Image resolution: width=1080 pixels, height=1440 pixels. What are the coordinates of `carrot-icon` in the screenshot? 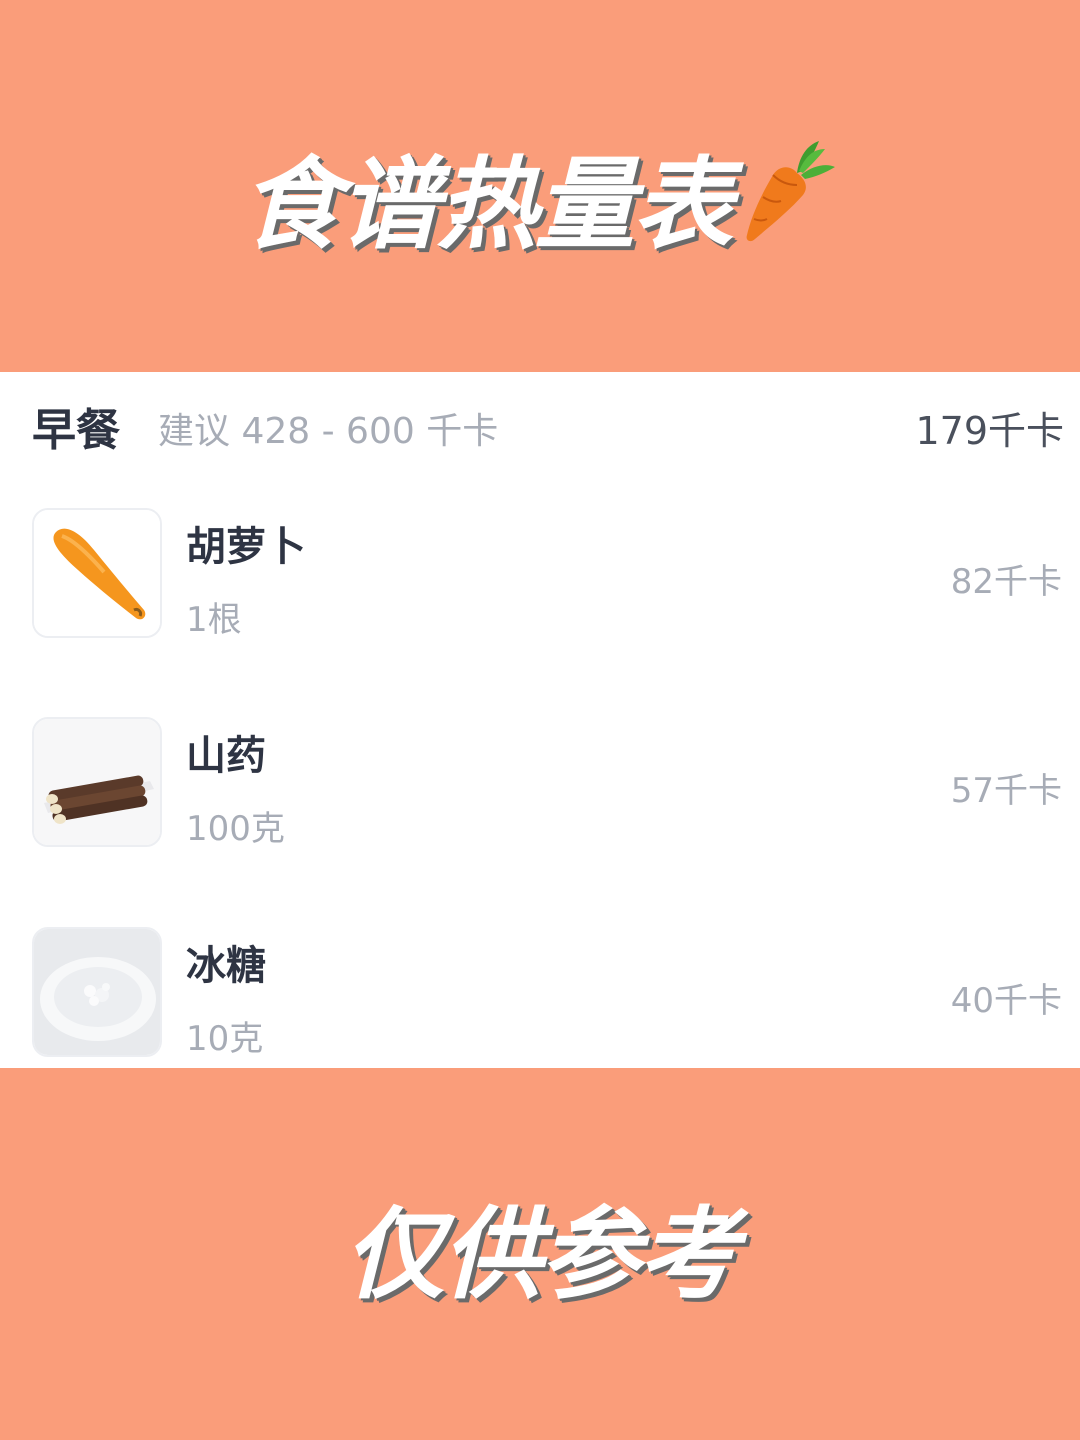 It's located at (790, 191).